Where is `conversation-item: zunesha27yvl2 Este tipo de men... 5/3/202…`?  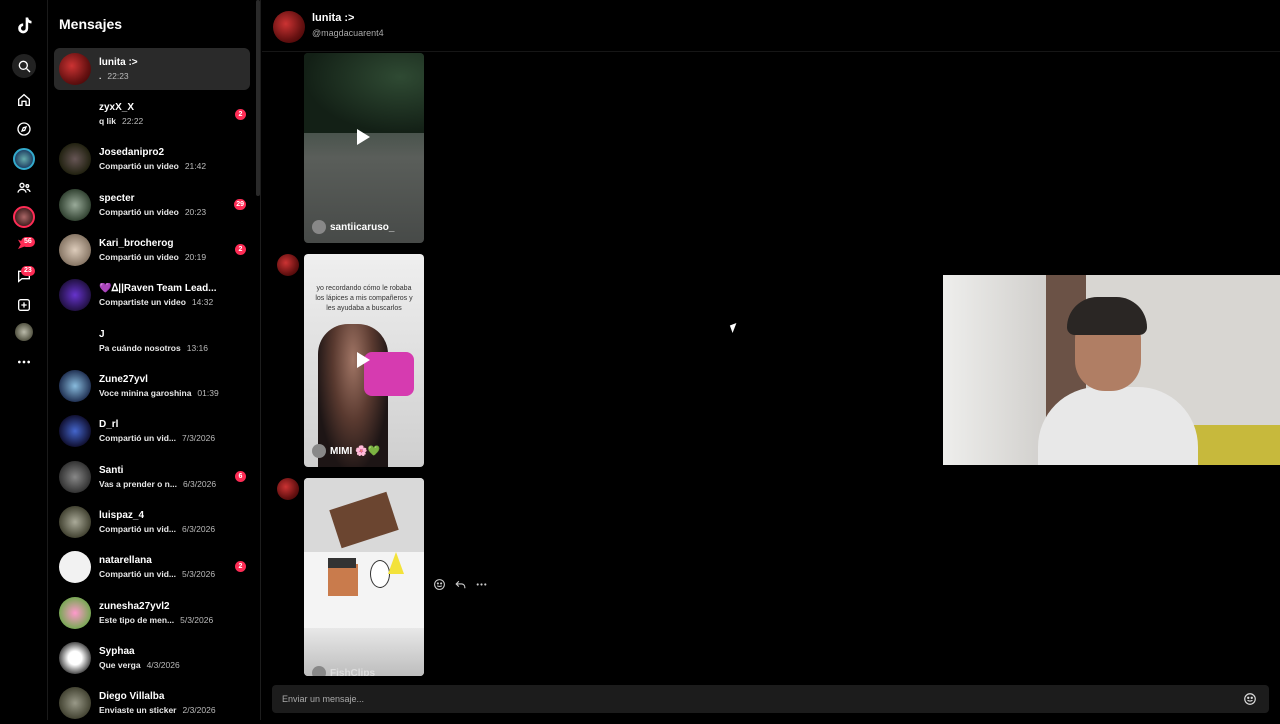 conversation-item: zunesha27yvl2 Este tipo de men... 5/3/202… is located at coordinates (152, 613).